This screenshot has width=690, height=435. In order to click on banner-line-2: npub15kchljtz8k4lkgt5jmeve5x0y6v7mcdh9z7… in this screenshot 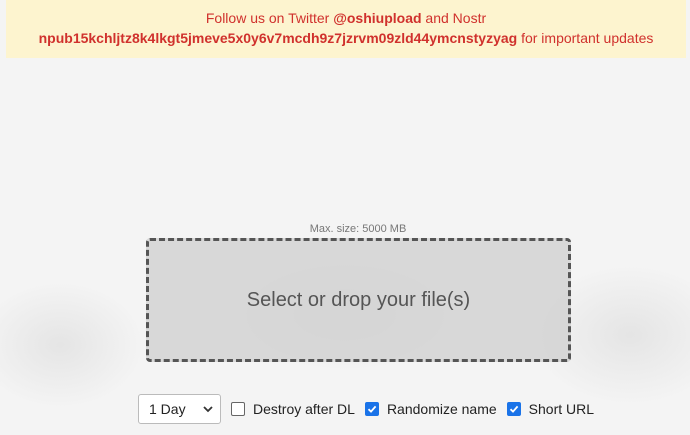, I will do `click(346, 38)`.